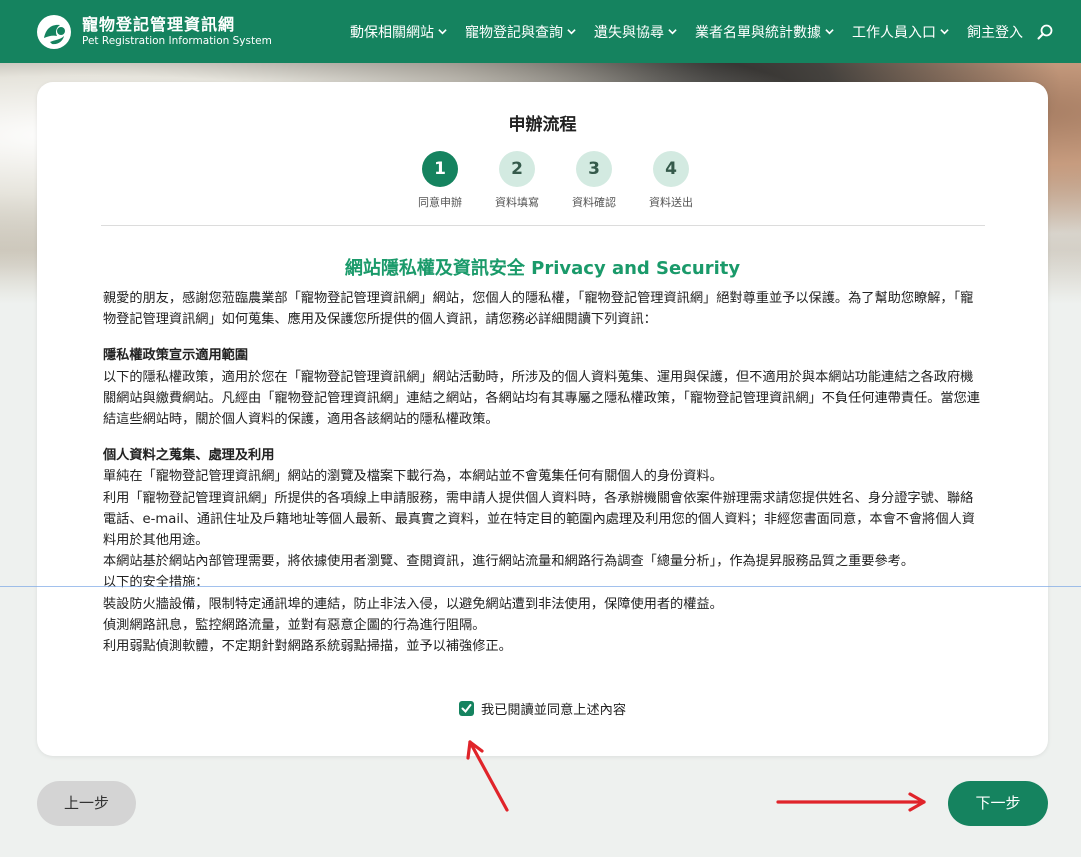 The image size is (1081, 857). What do you see at coordinates (294, 625) in the screenshot?
I see `policy-line: 偵測網路訊息，監控網路流量，並對有惡意企圖的行為進行阻隔。` at bounding box center [294, 625].